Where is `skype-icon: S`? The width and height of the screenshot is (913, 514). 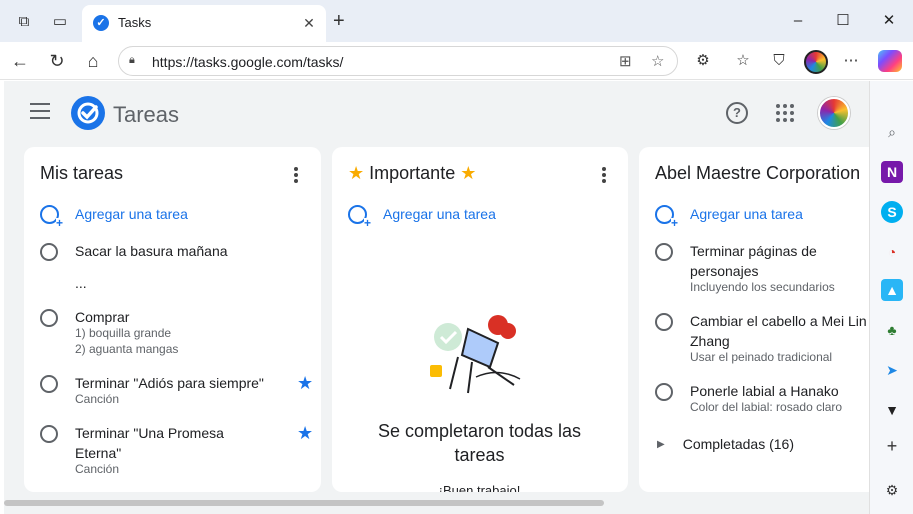 skype-icon: S is located at coordinates (892, 212).